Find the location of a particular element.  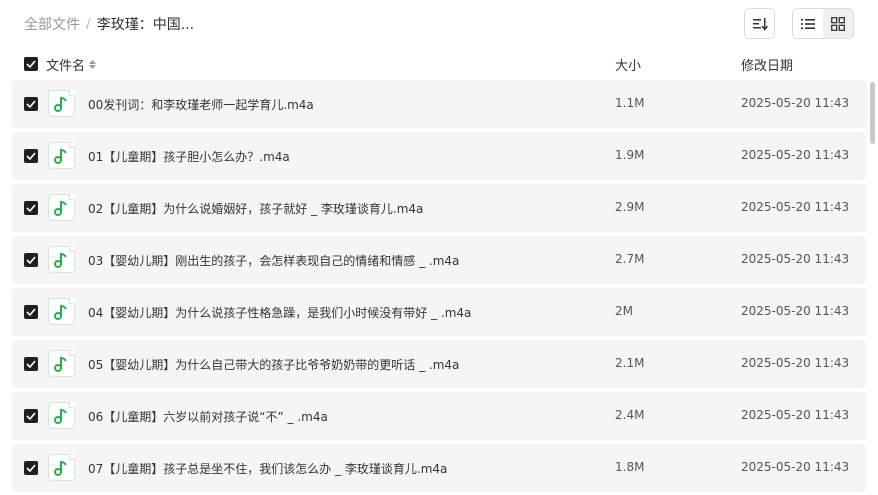

view-toggle is located at coordinates (823, 23).